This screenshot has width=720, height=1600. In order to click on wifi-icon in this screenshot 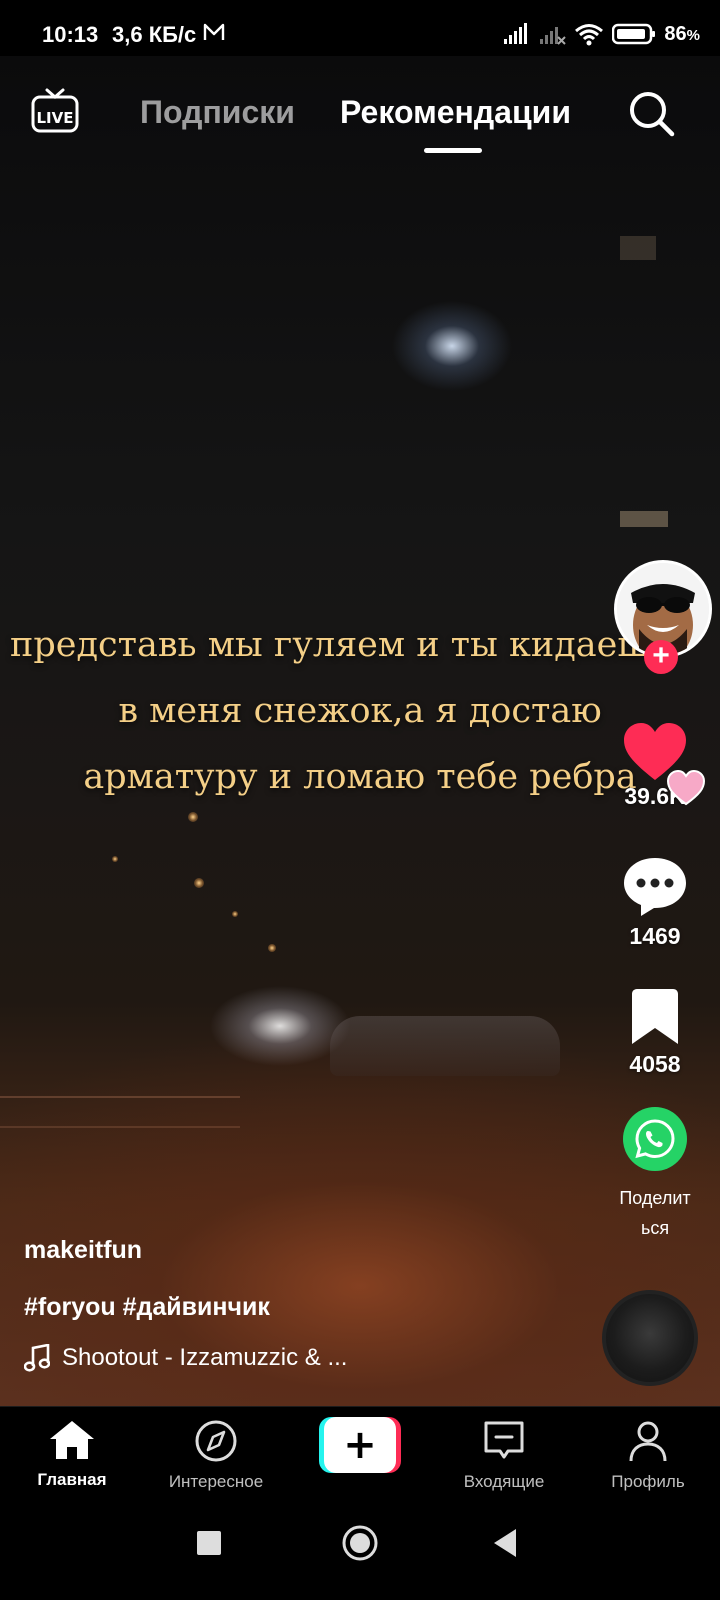, I will do `click(589, 35)`.